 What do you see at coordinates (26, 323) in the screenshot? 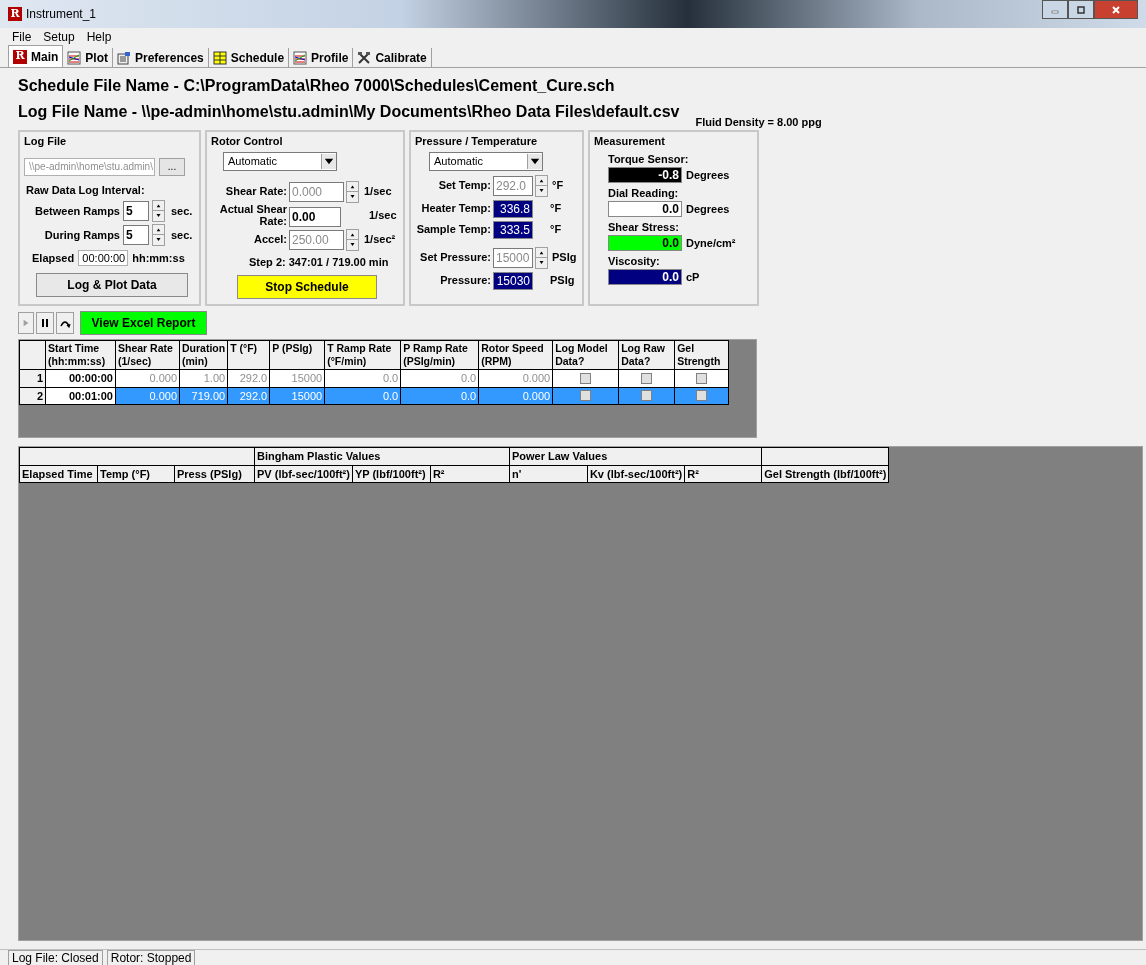
I see `play-icon` at bounding box center [26, 323].